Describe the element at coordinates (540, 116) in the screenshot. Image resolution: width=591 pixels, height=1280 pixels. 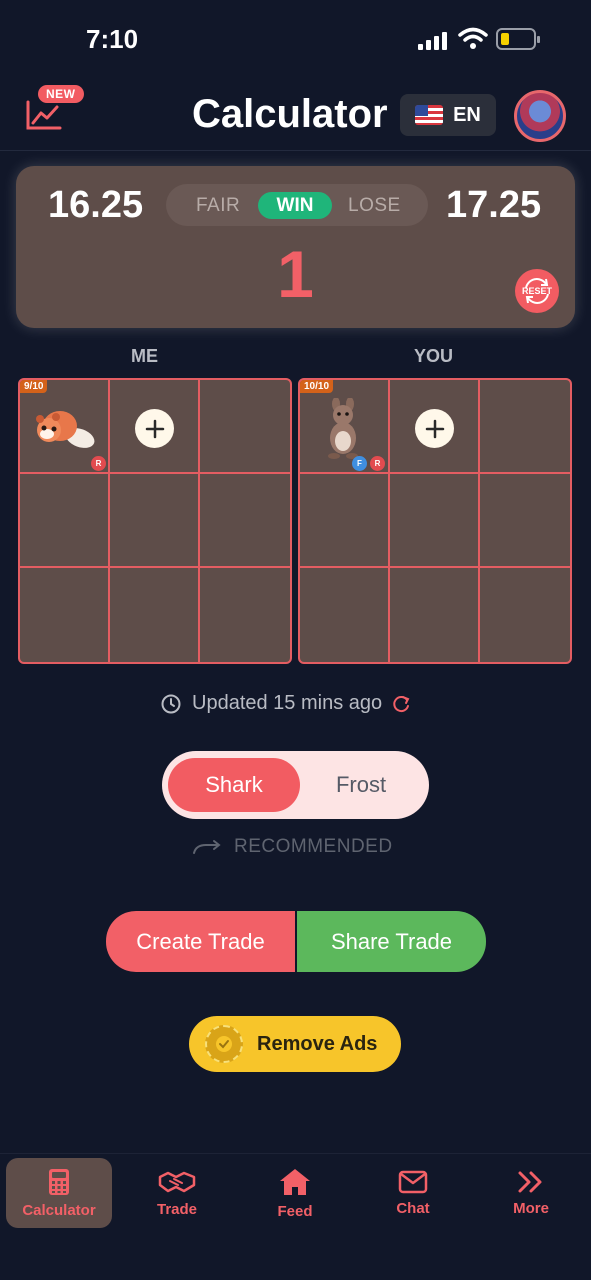
I see `avatar` at that location.